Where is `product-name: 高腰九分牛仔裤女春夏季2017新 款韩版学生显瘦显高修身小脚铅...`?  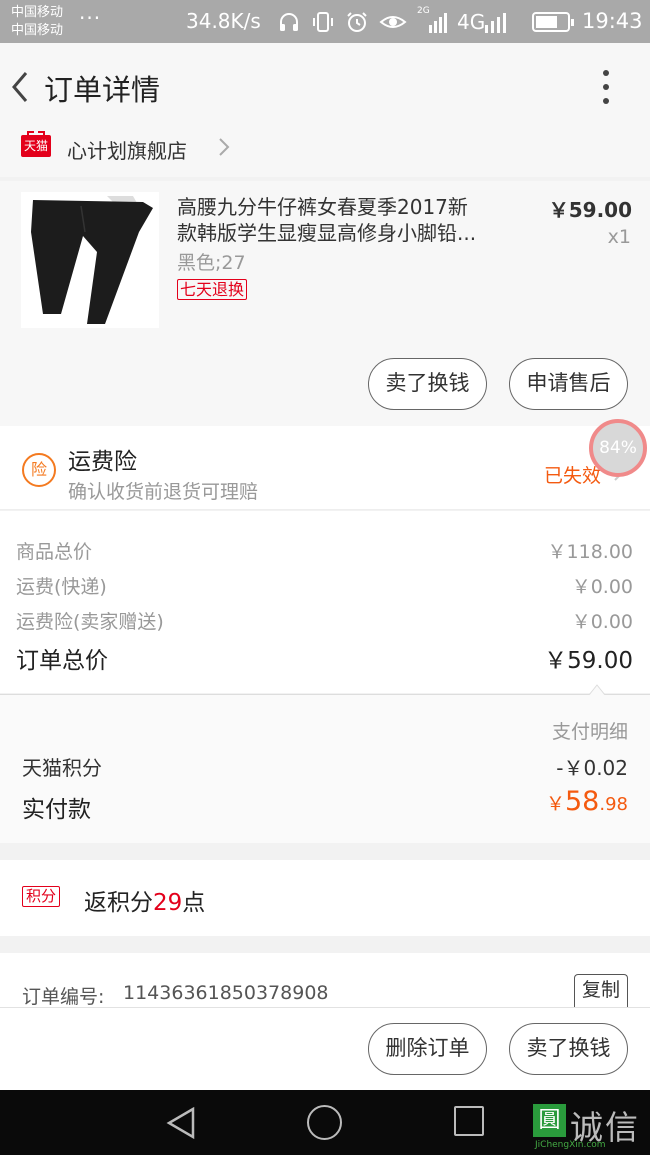 product-name: 高腰九分牛仔裤女春夏季2017新 款韩版学生显瘦显高修身小脚铅... is located at coordinates (342, 220).